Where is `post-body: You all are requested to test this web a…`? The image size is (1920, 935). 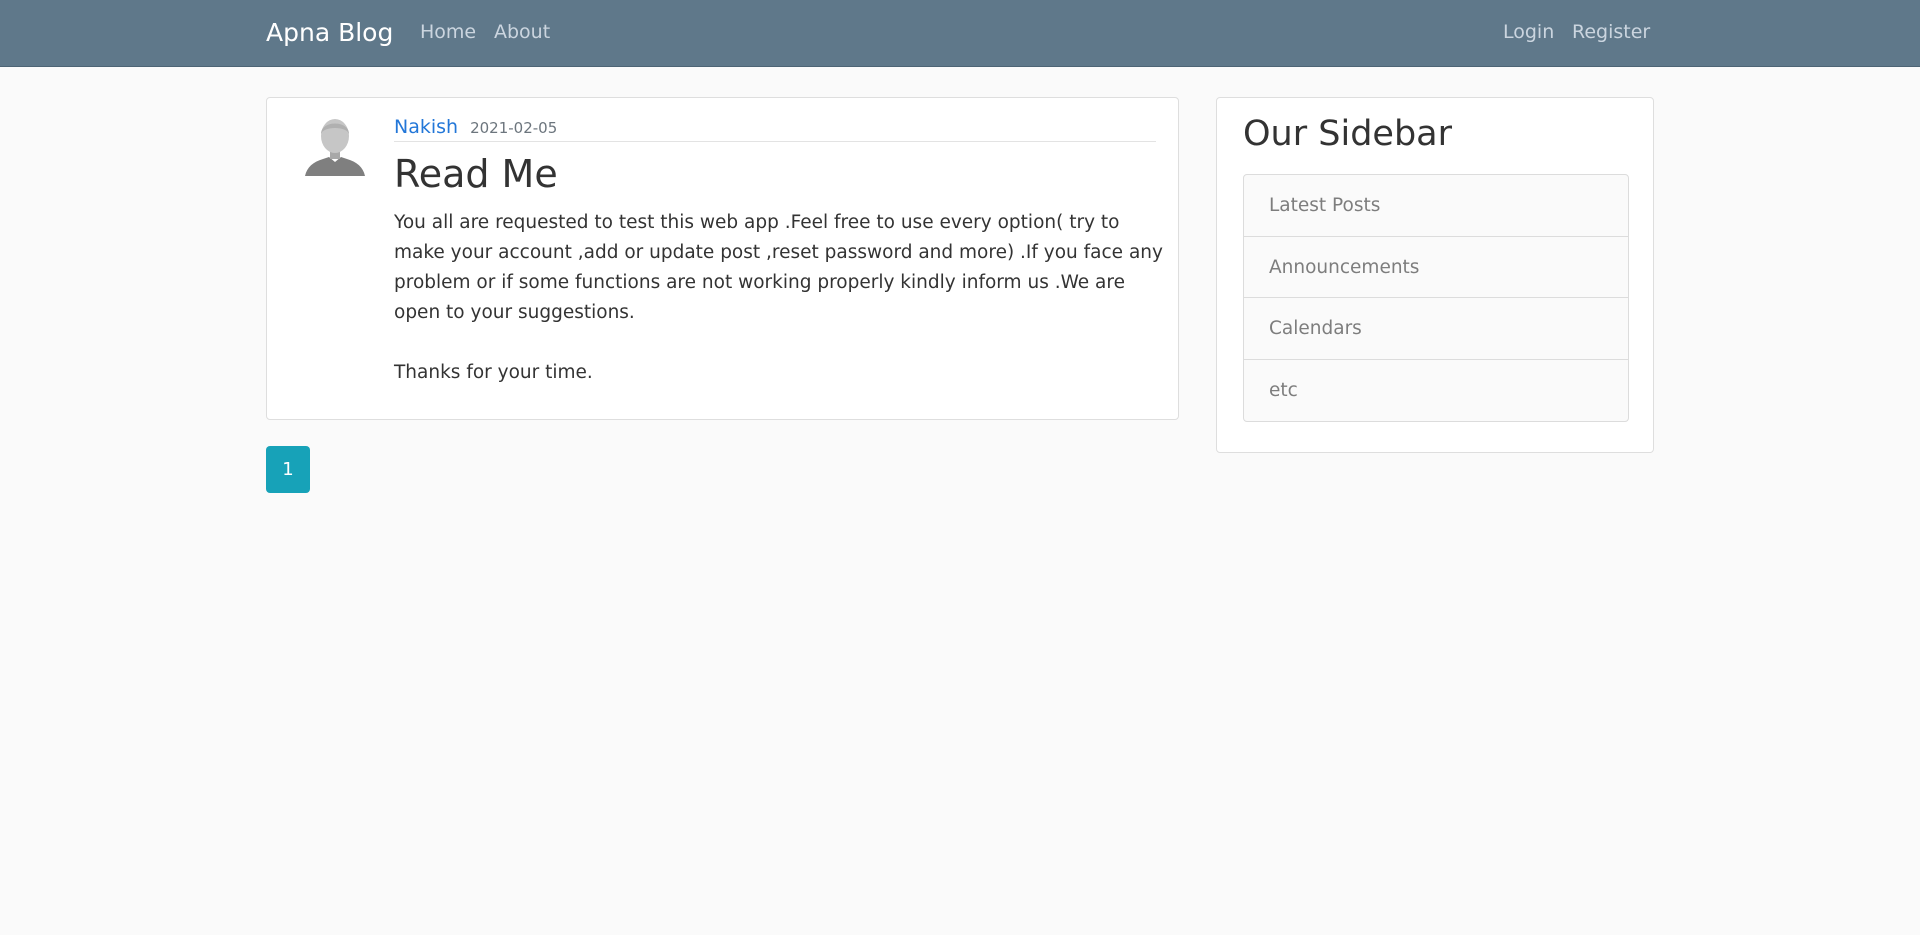
post-body: You all are requested to test this web a… is located at coordinates (779, 298).